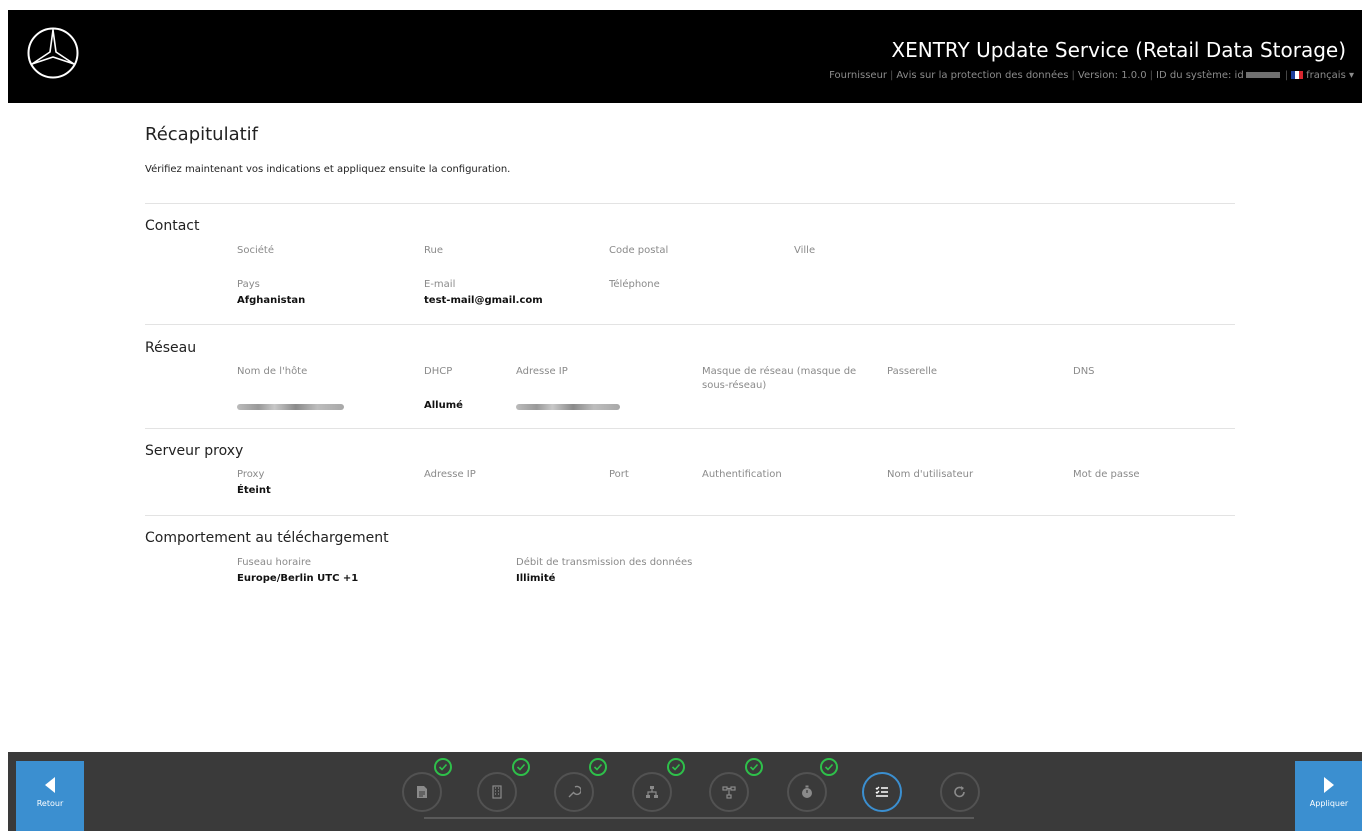  Describe the element at coordinates (805, 250) in the screenshot. I see `city-label: Ville` at that location.